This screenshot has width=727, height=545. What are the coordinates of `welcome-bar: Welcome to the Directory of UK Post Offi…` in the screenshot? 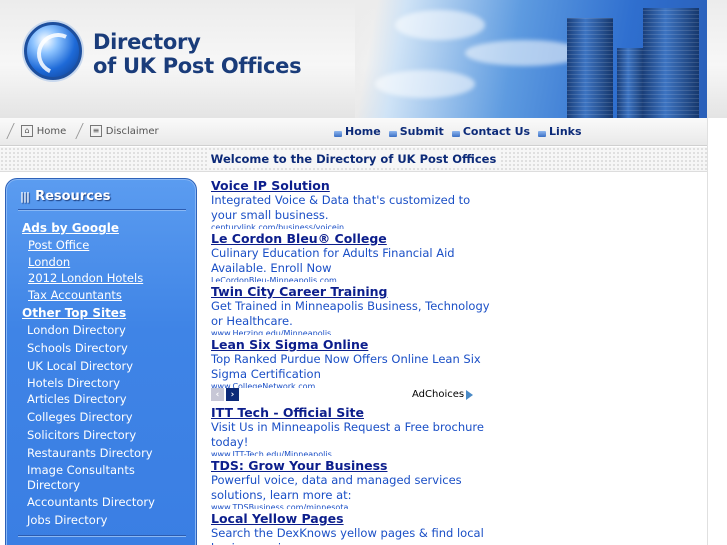 It's located at (353, 159).